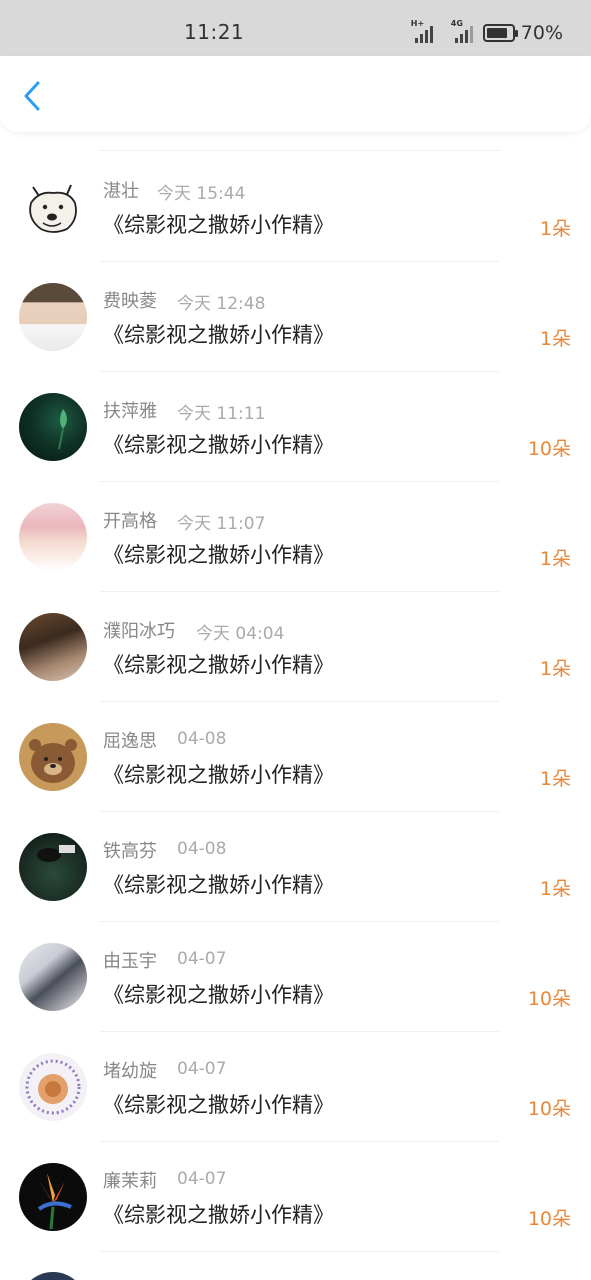 This screenshot has height=1280, width=591. Describe the element at coordinates (130, 1181) in the screenshot. I see `sender-name: 廉茉莉` at that location.